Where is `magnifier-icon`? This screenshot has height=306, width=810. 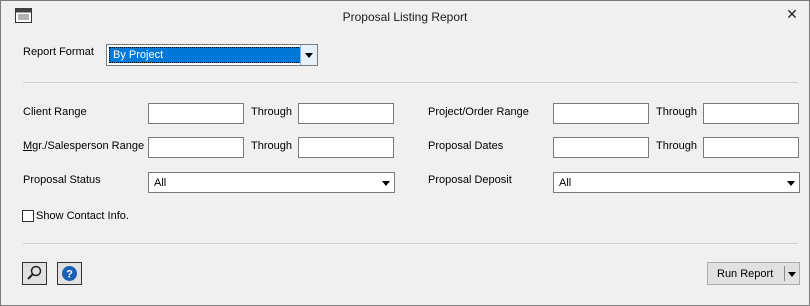
magnifier-icon is located at coordinates (34, 272).